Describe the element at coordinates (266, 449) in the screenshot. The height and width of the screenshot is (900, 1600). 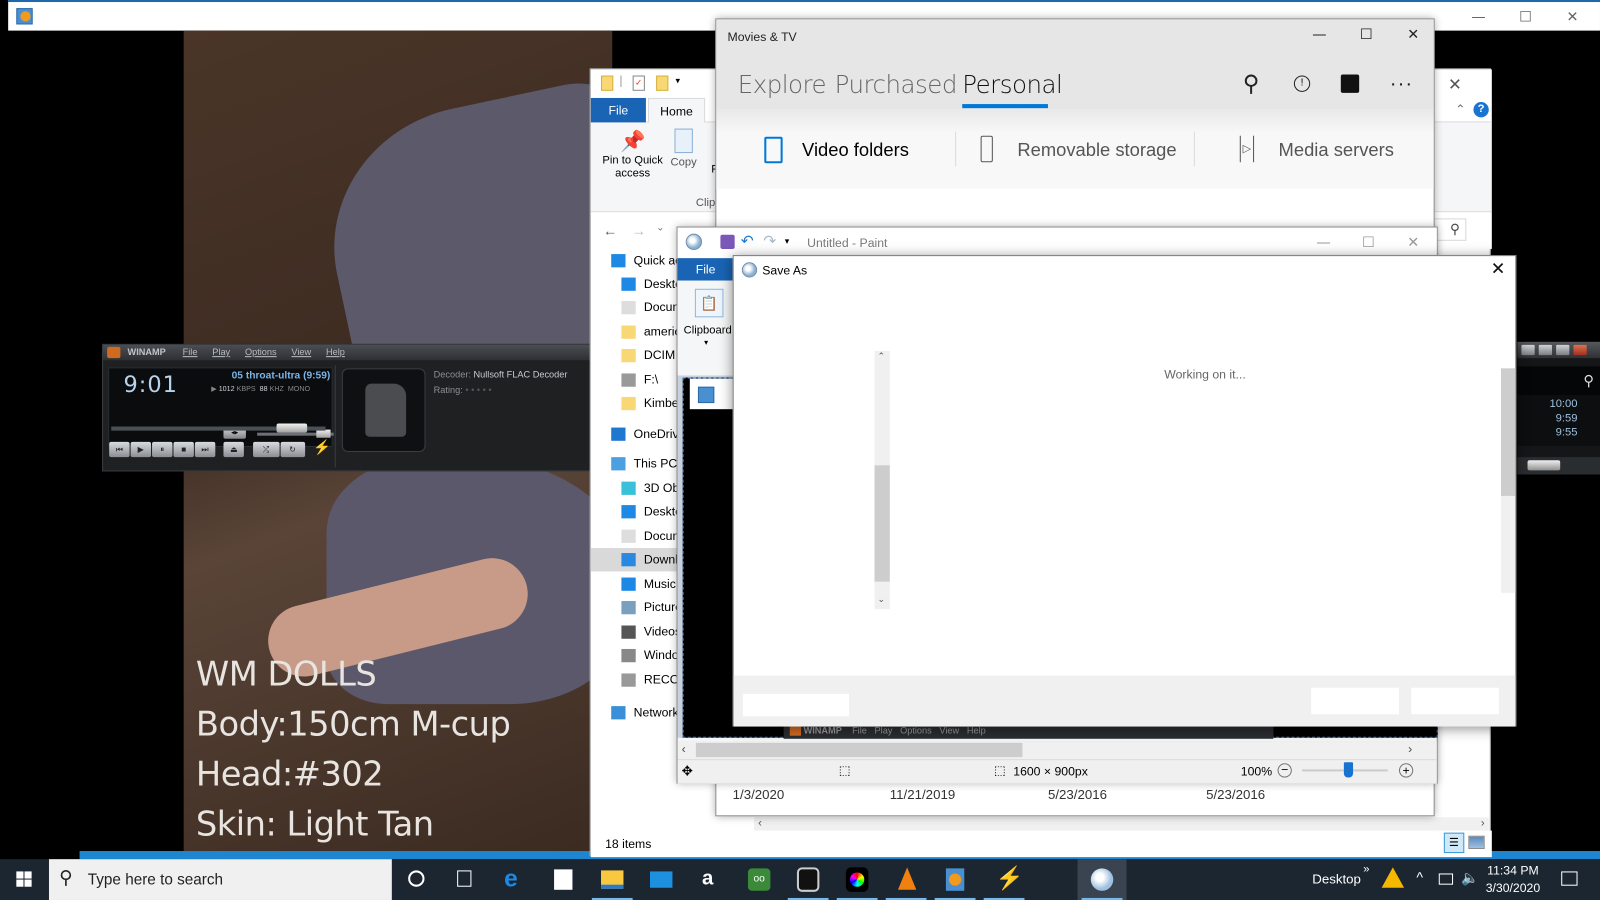
I see `shuffle-button: ⤮` at that location.